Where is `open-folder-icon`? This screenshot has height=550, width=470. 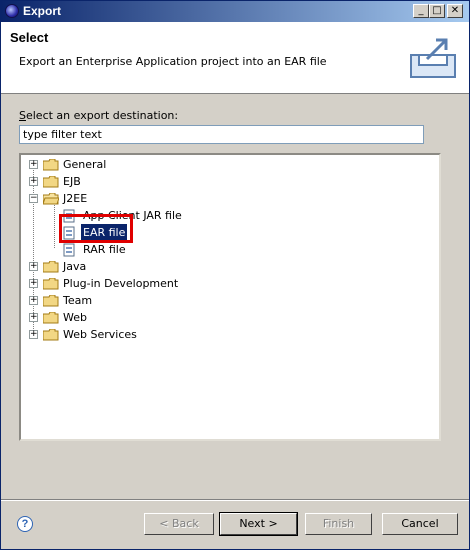 open-folder-icon is located at coordinates (51, 199).